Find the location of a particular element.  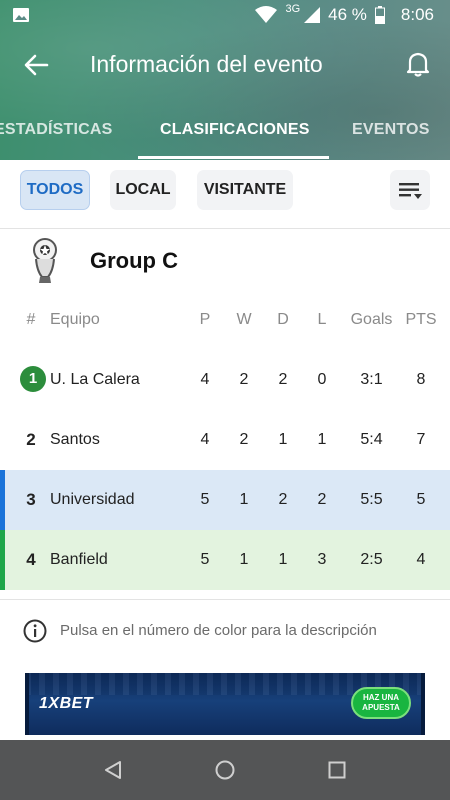

row-highlight-bar-blue is located at coordinates (2, 500).